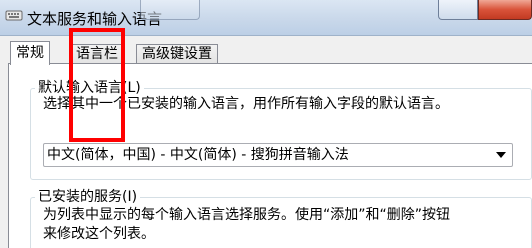 This screenshot has width=532, height=248. What do you see at coordinates (14, 15) in the screenshot?
I see `keyboard-icon` at bounding box center [14, 15].